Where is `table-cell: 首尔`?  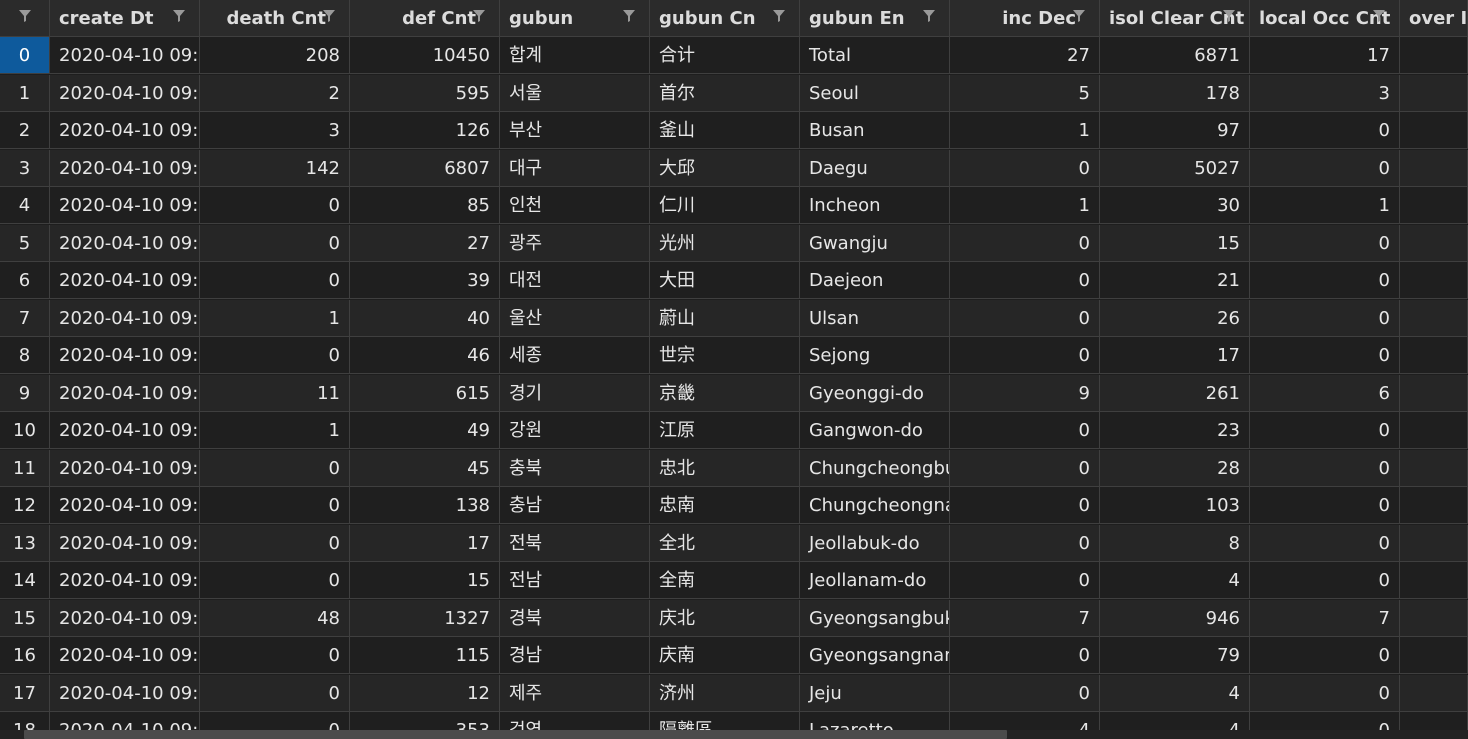
table-cell: 首尔 is located at coordinates (725, 93).